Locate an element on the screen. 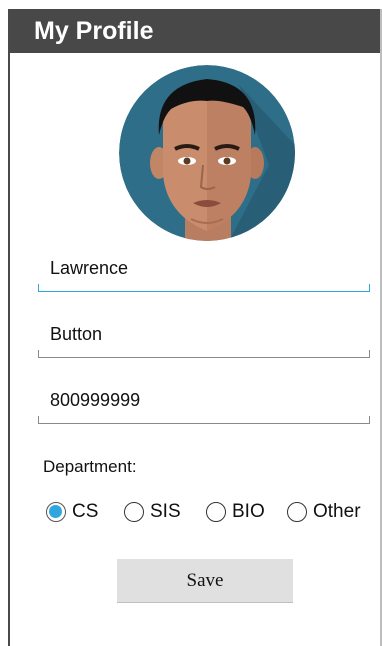  title-bar: My Profile is located at coordinates (195, 31).